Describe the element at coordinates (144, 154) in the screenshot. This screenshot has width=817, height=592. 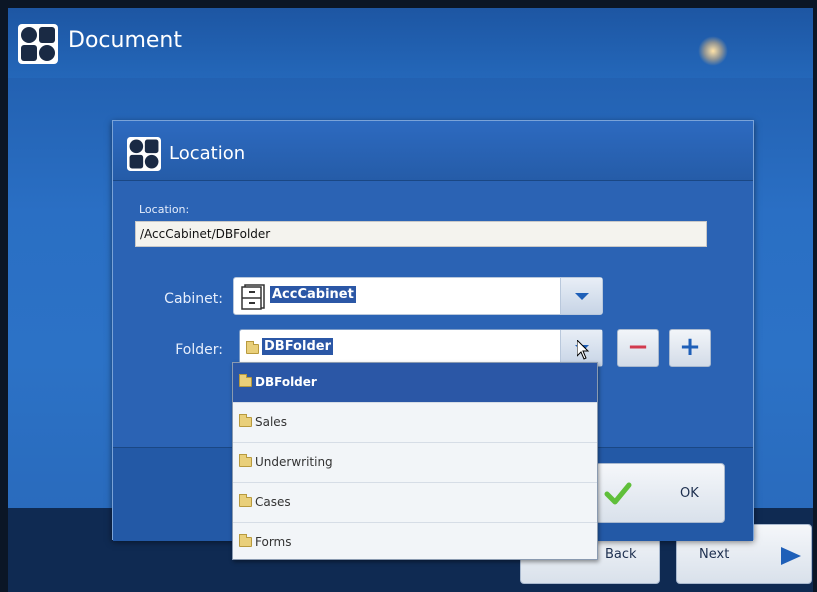
I see `dialog-logo-icon` at that location.